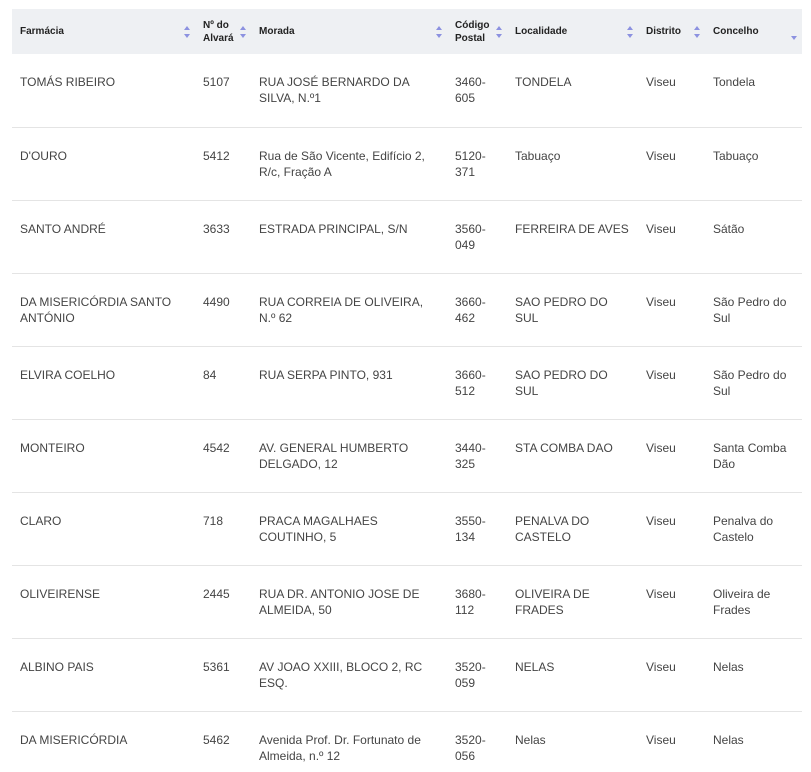 This screenshot has height=772, width=811. What do you see at coordinates (63, 228) in the screenshot?
I see `cell-farmacia: SANTO ANDRÉ` at bounding box center [63, 228].